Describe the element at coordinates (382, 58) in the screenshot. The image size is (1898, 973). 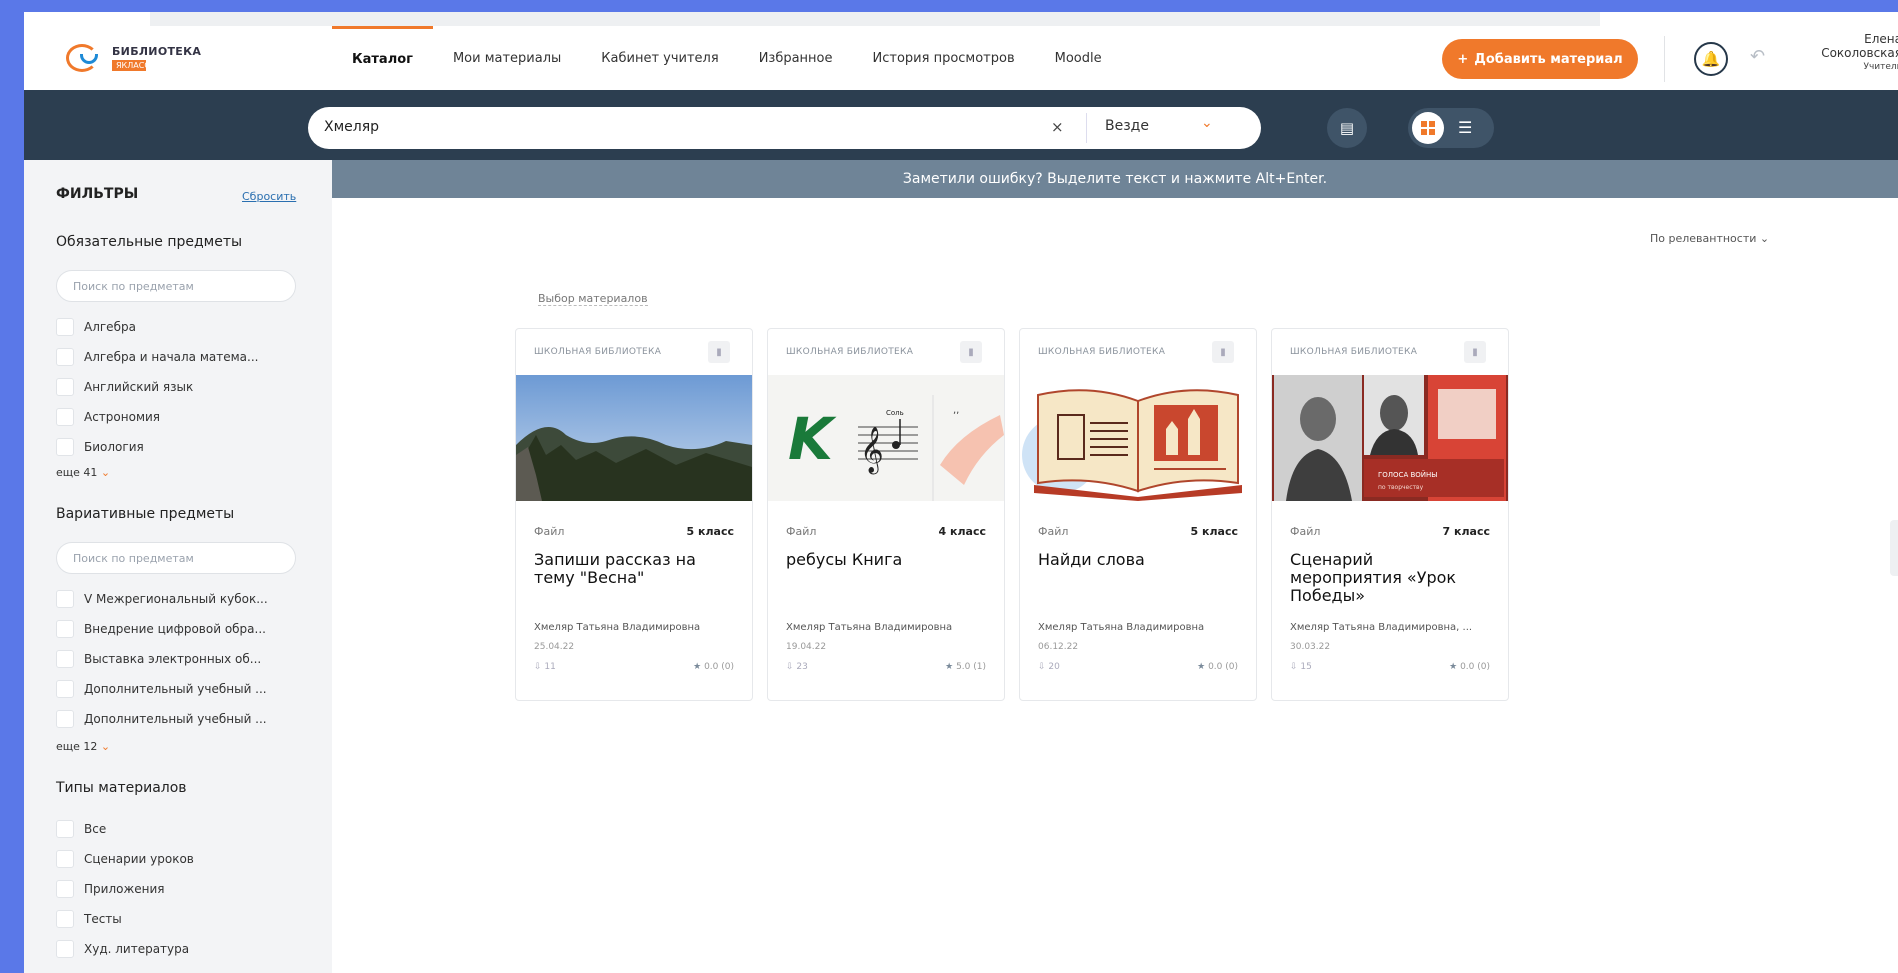
I see `tab-catalog: Каталог` at that location.